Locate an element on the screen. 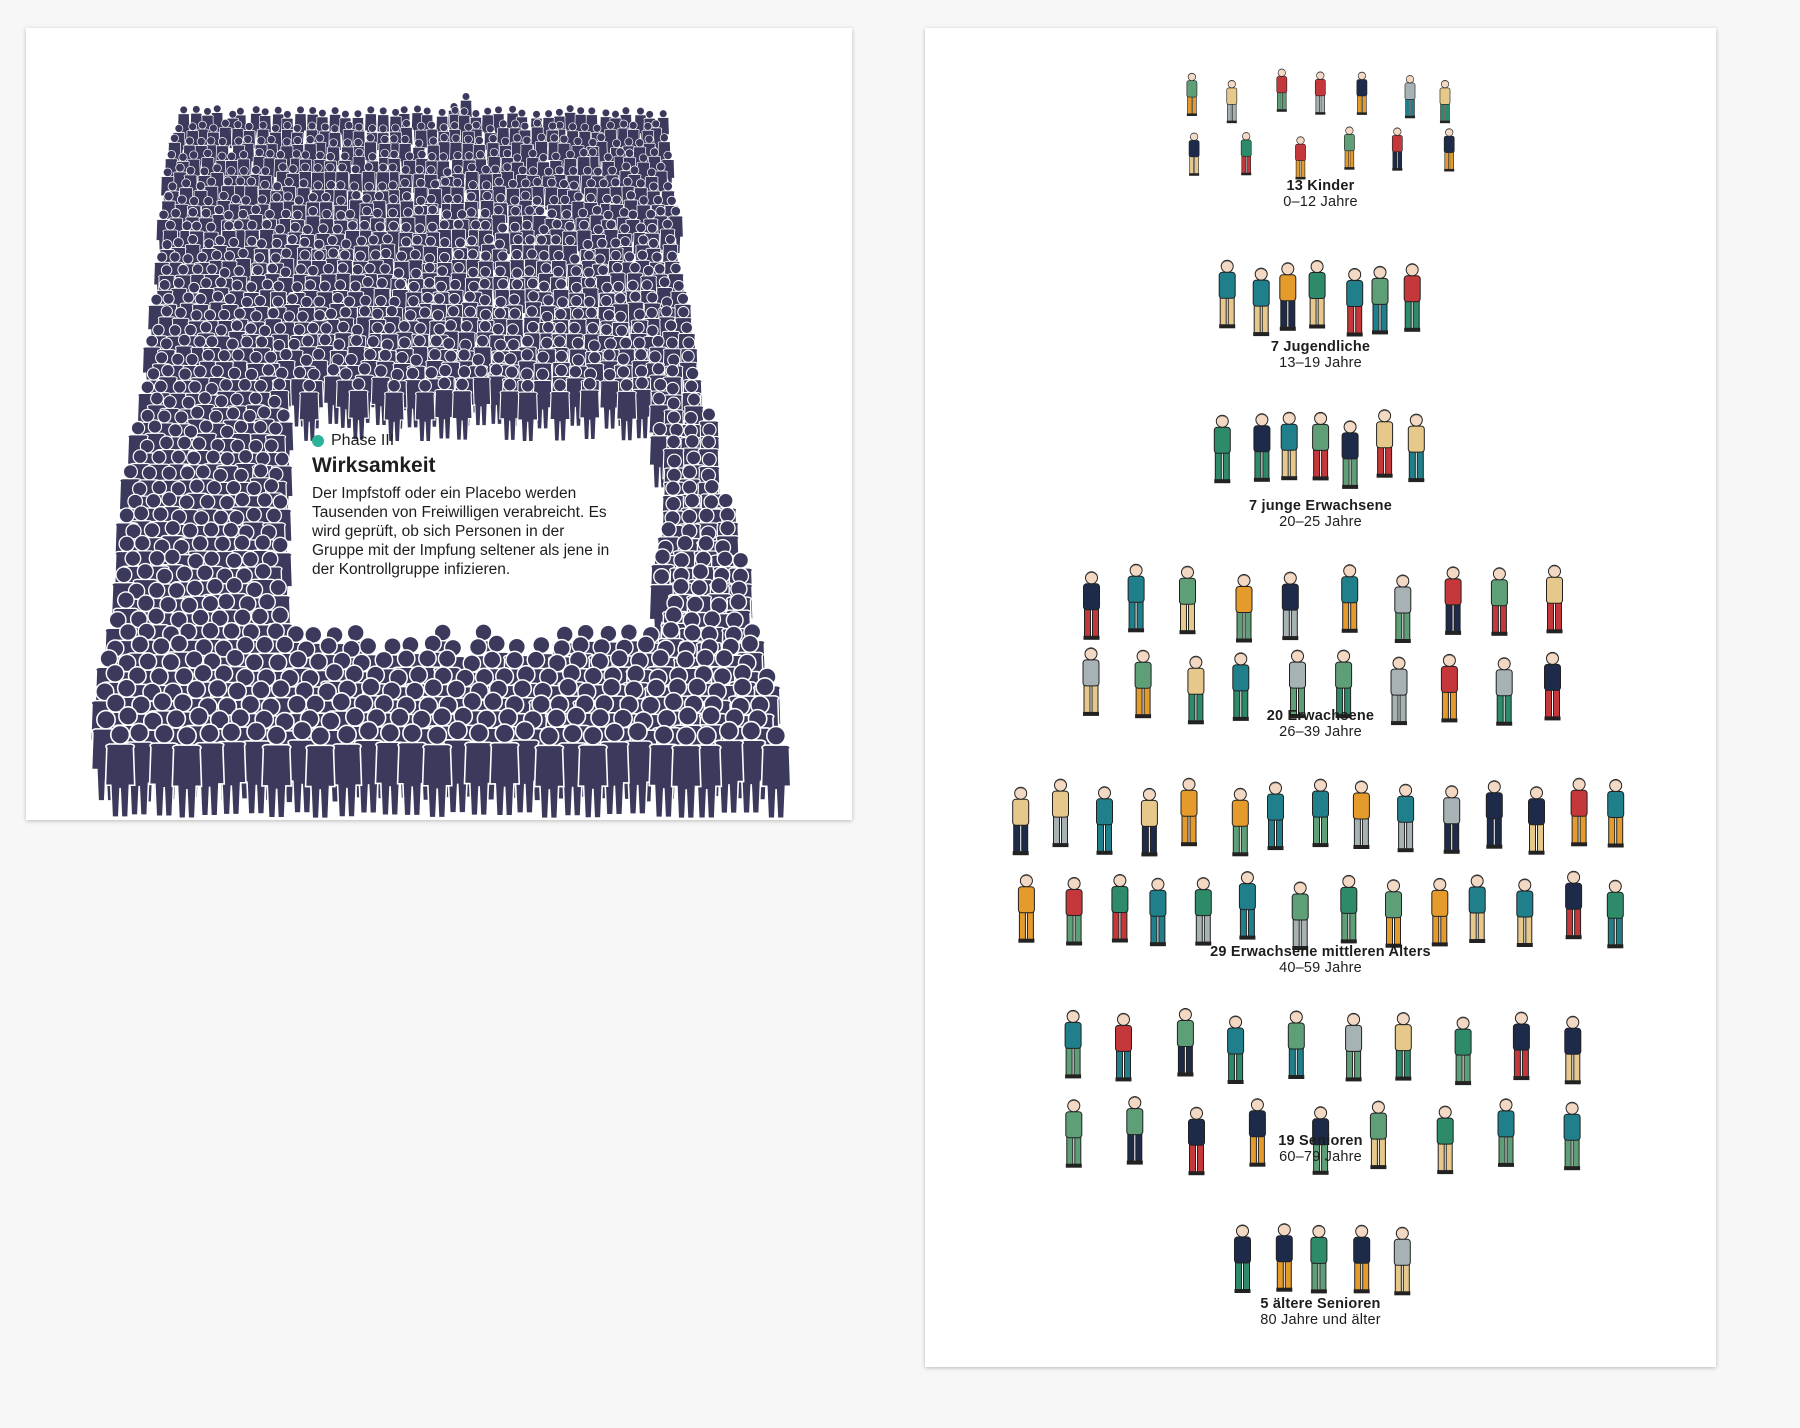  age-group-count: 29 Erwachsene mittleren Alters is located at coordinates (1320, 952).